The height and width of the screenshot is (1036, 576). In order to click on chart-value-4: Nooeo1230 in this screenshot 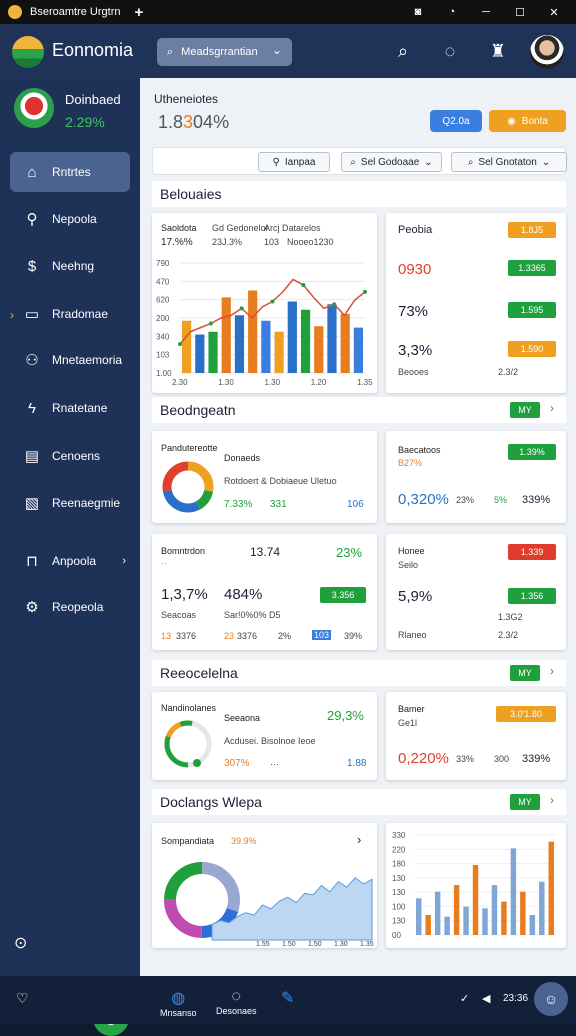, I will do `click(310, 242)`.